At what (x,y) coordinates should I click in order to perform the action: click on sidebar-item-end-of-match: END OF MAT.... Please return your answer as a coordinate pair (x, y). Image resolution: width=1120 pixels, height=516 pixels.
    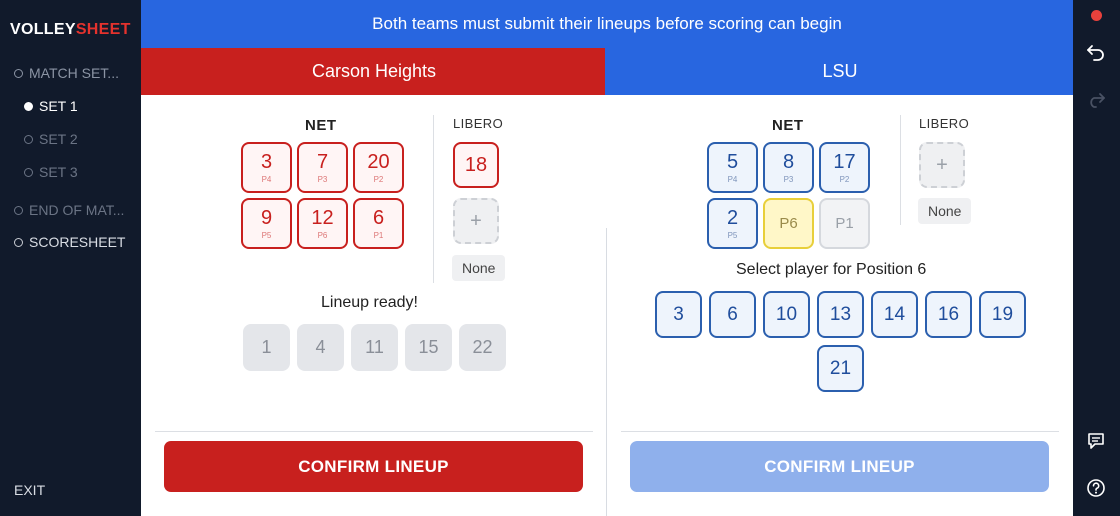
    Looking at the image, I should click on (69, 210).